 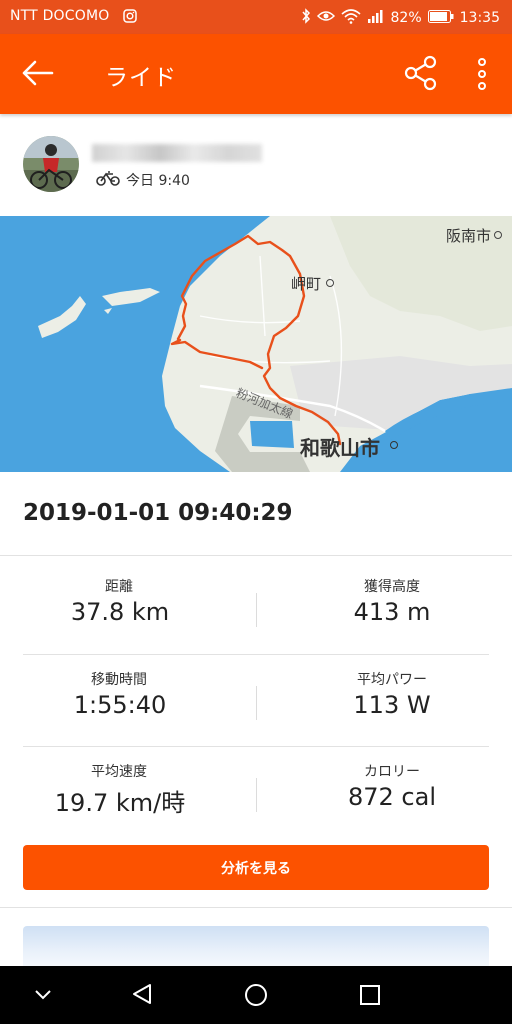 I want to click on activity-datetime: 2019-01-01 09:40:29, so click(x=158, y=513).